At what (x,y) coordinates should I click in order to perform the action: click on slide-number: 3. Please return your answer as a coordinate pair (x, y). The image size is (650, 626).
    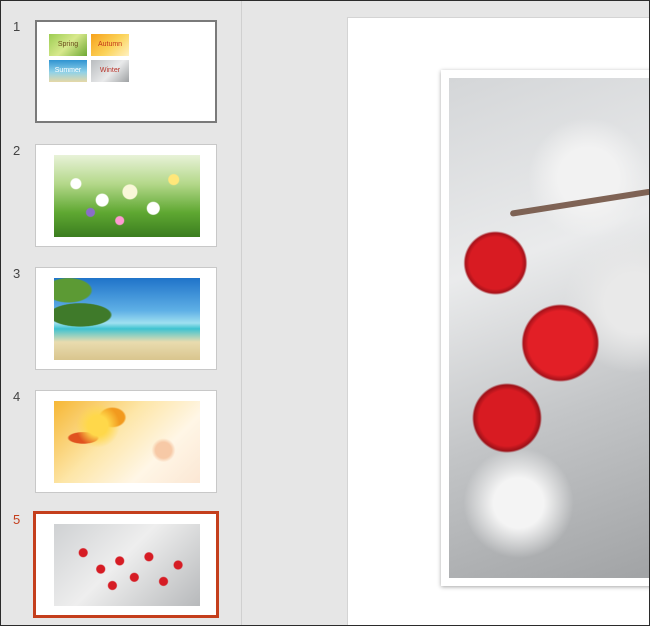
    Looking at the image, I should click on (17, 273).